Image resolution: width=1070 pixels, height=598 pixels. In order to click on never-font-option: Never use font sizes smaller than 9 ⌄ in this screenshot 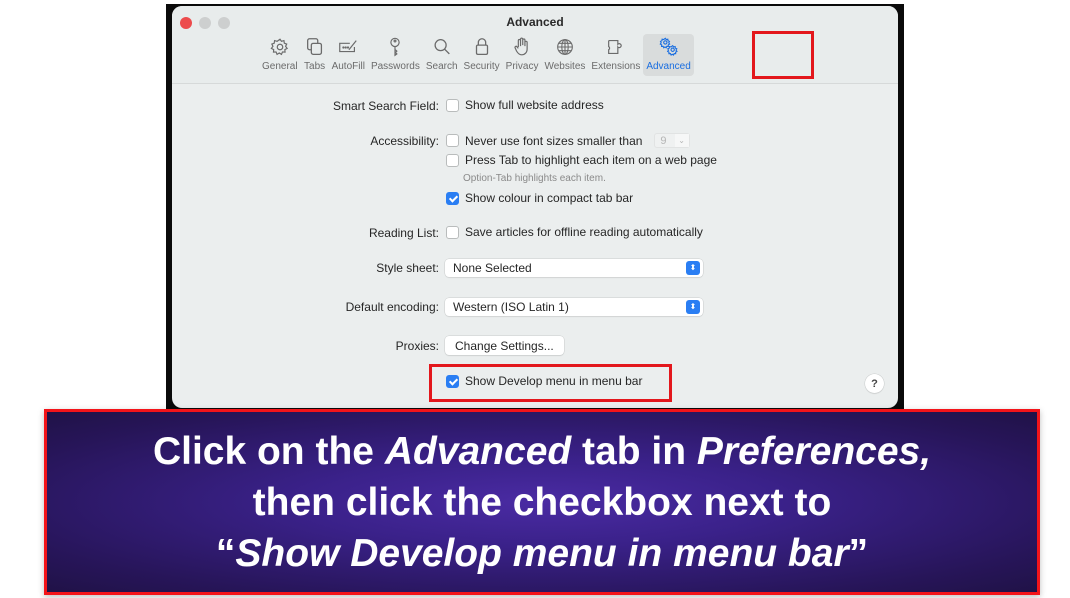, I will do `click(568, 140)`.